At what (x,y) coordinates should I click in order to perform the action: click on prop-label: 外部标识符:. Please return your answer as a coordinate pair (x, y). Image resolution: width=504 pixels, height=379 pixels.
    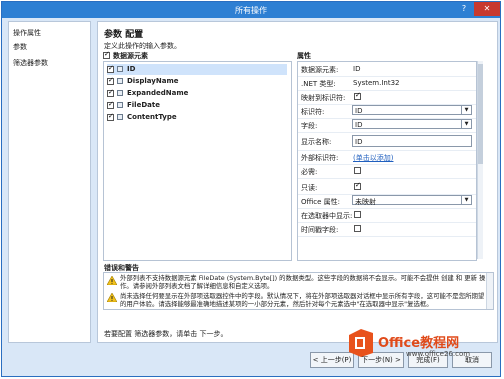
    Looking at the image, I should click on (320, 158).